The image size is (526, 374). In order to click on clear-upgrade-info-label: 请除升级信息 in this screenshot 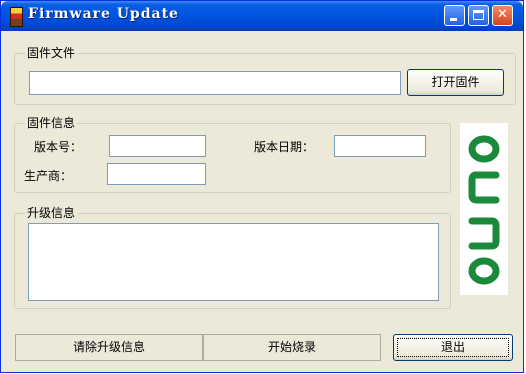, I will do `click(108, 347)`.